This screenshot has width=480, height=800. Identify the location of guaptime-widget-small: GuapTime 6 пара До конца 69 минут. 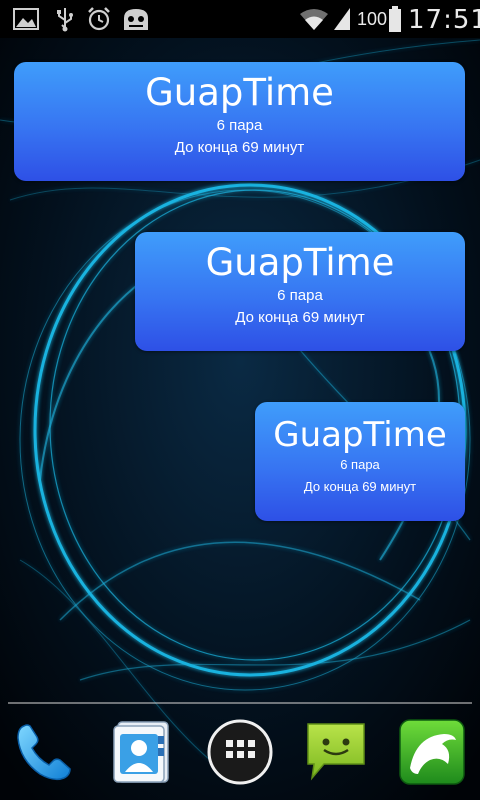
(360, 461).